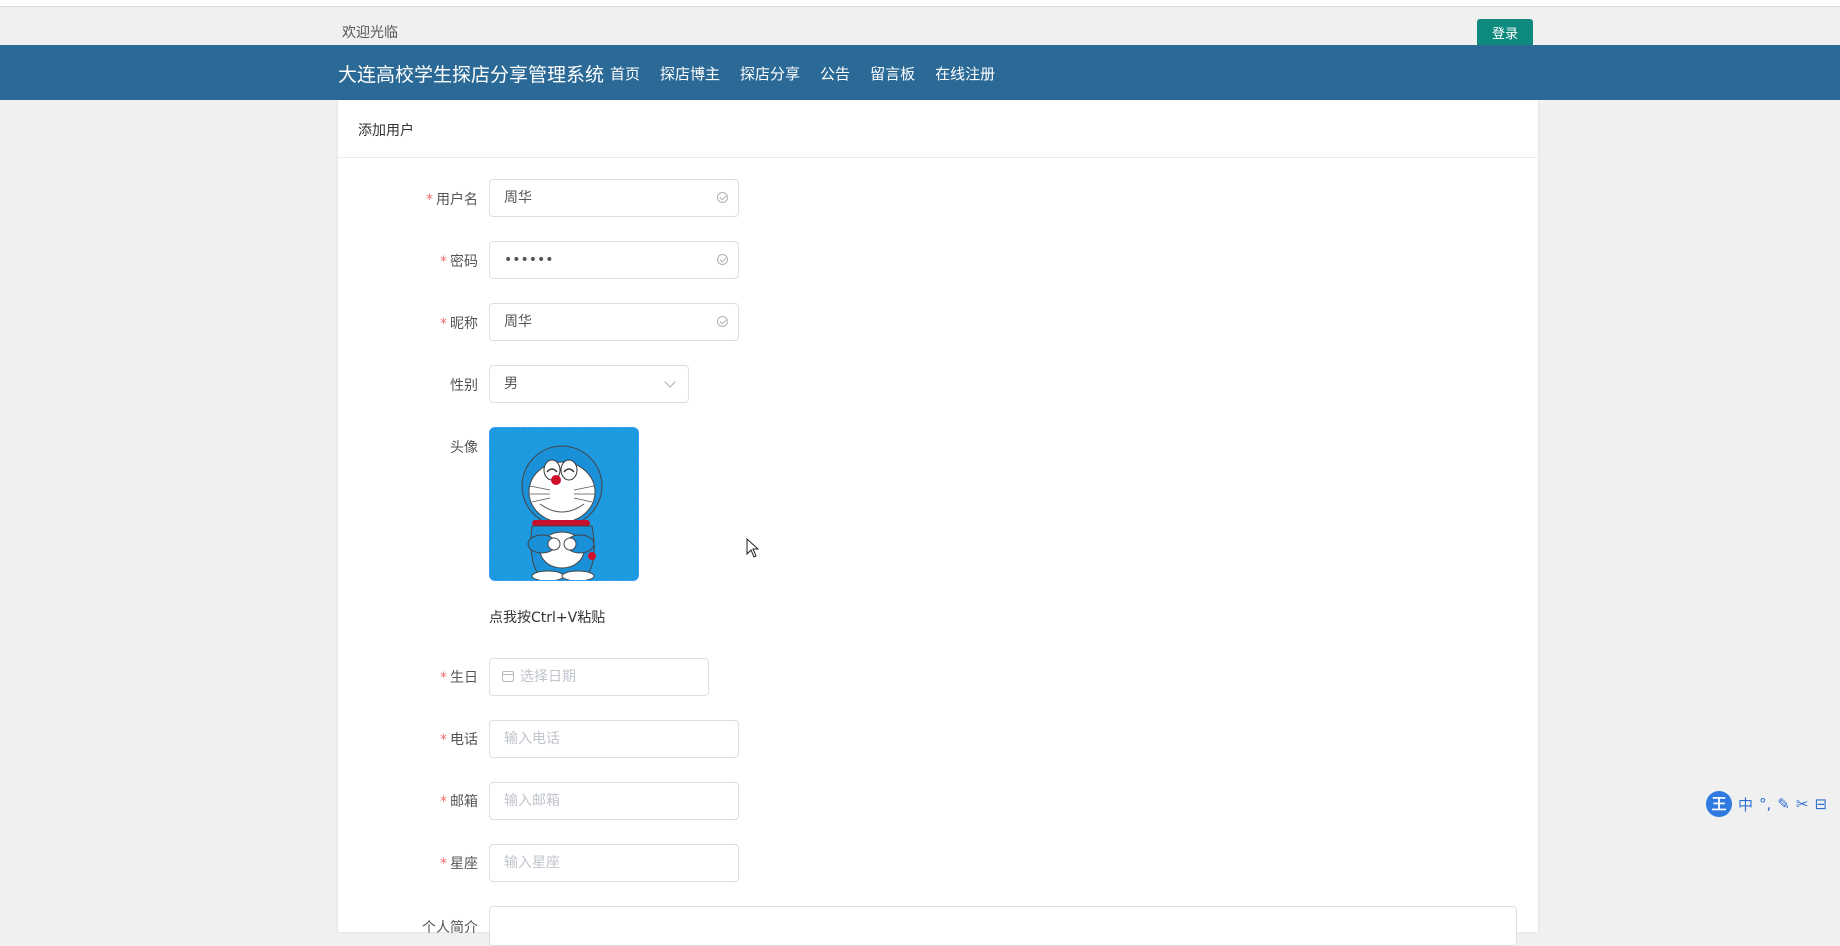 This screenshot has height=946, width=1840. I want to click on ime-scissors-icon: ✂, so click(1802, 804).